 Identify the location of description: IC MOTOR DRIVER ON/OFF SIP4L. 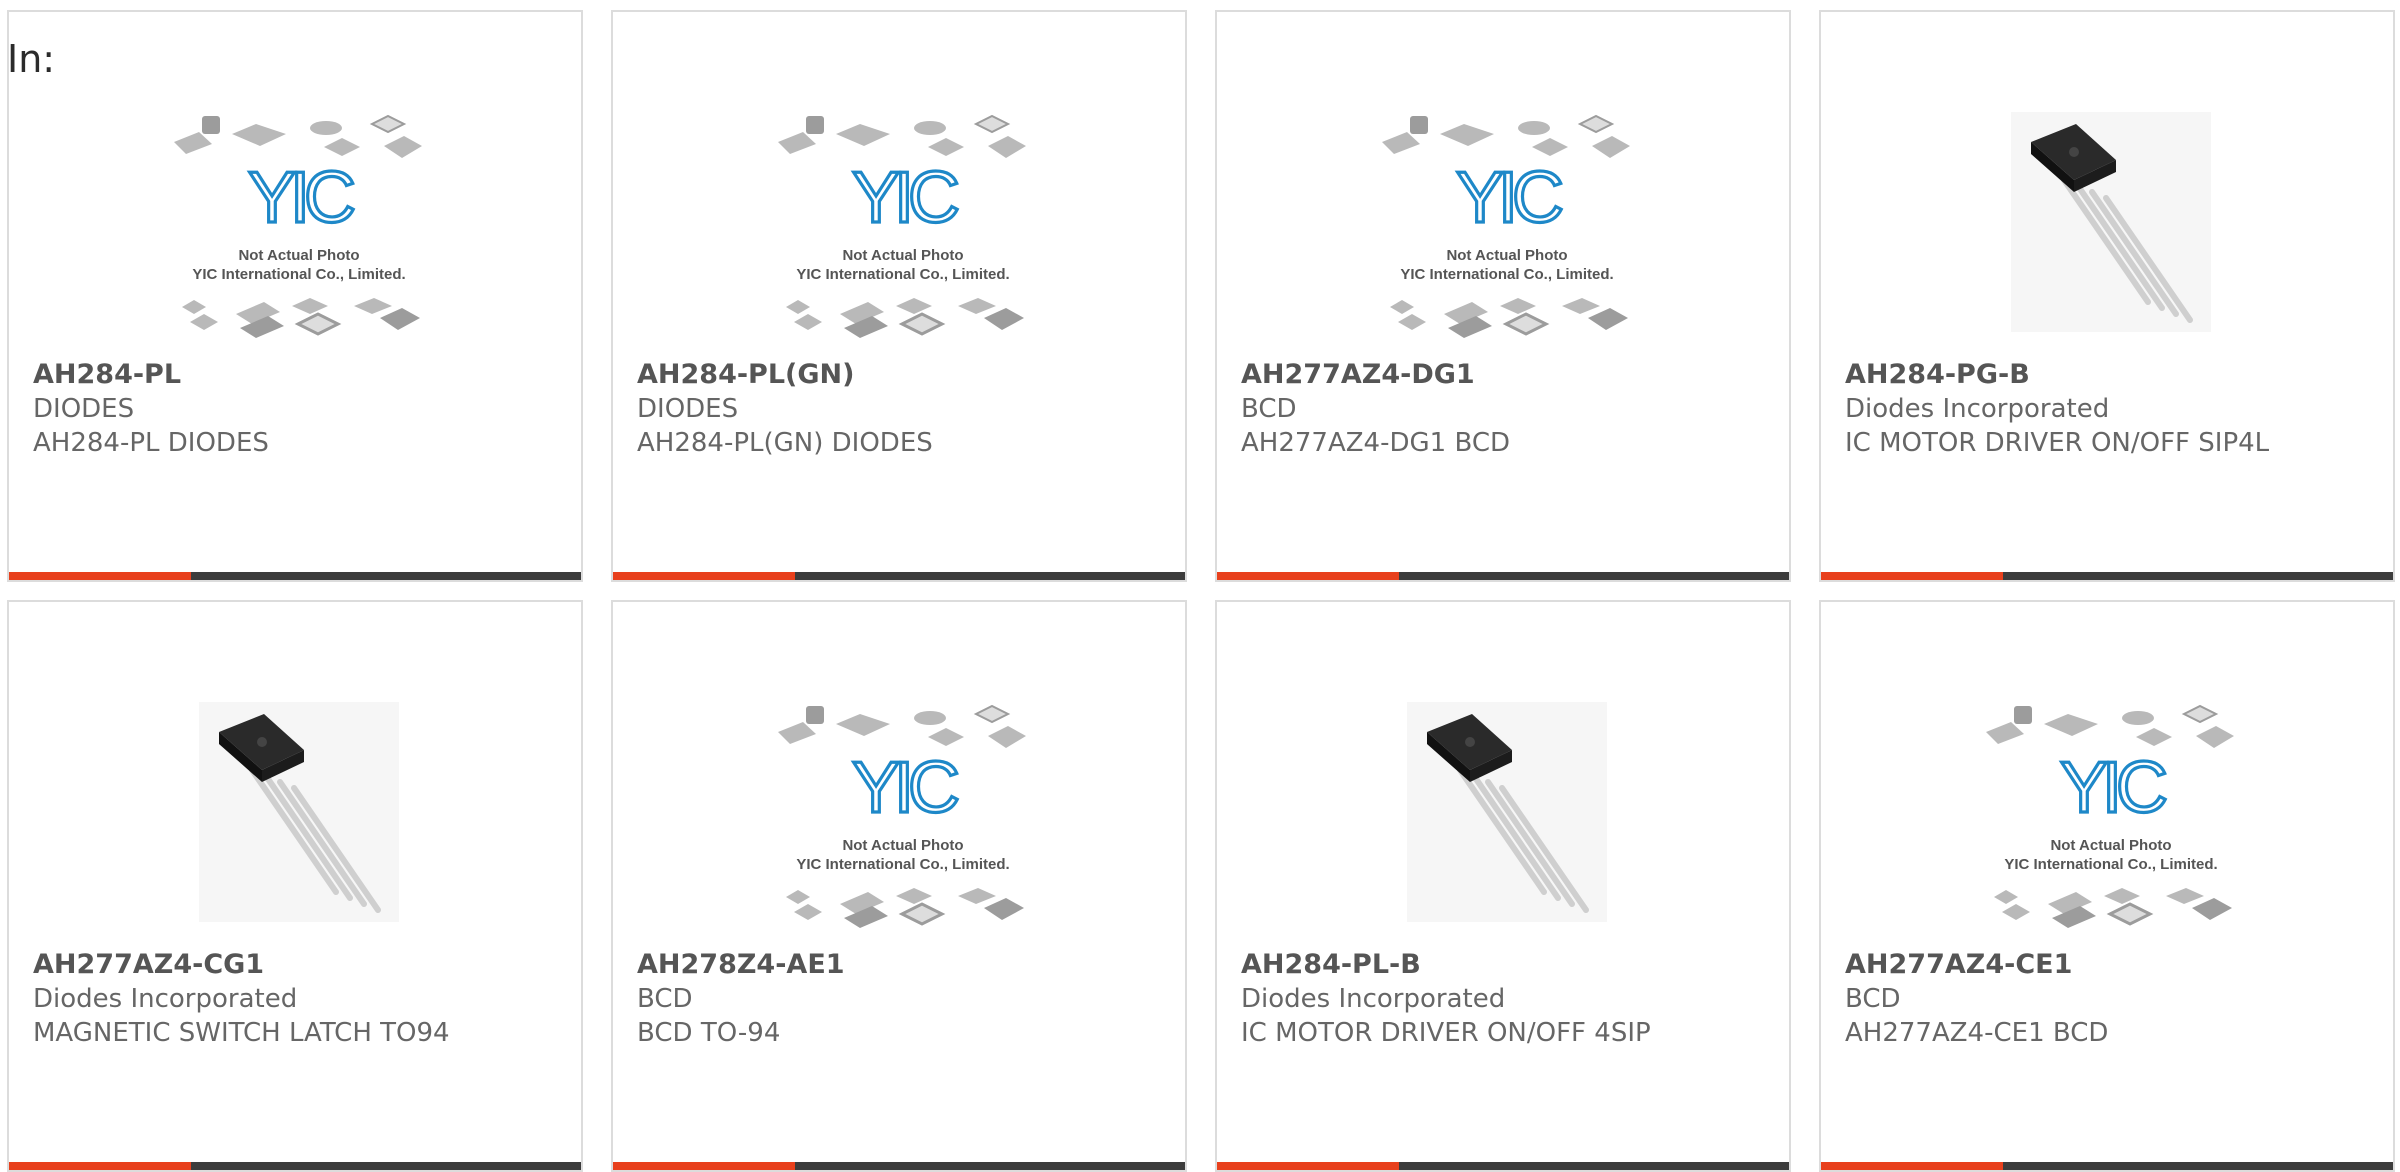
(2057, 443).